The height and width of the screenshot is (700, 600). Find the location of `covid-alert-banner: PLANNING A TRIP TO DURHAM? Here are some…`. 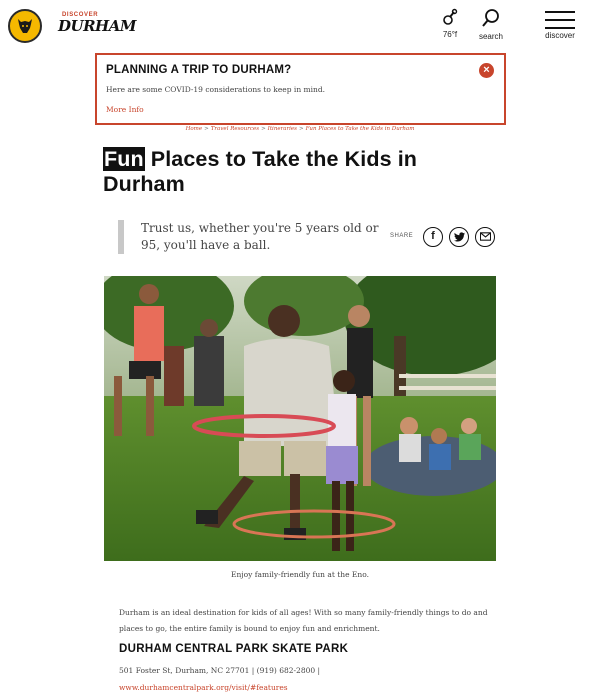

covid-alert-banner: PLANNING A TRIP TO DURHAM? Here are some… is located at coordinates (300, 89).